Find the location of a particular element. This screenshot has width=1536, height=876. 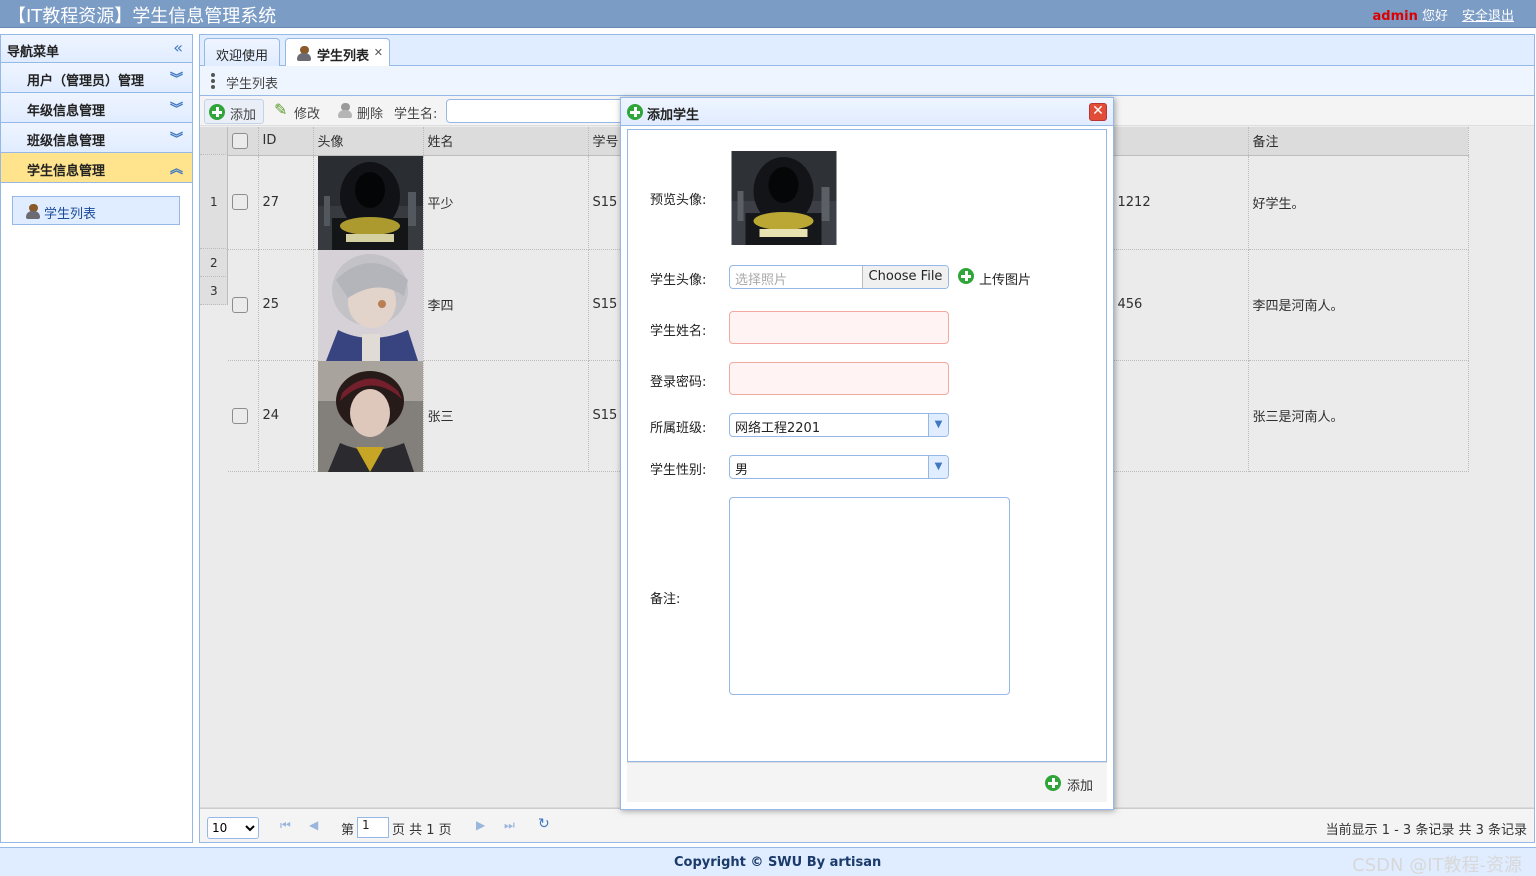

student-name-input is located at coordinates (839, 327).